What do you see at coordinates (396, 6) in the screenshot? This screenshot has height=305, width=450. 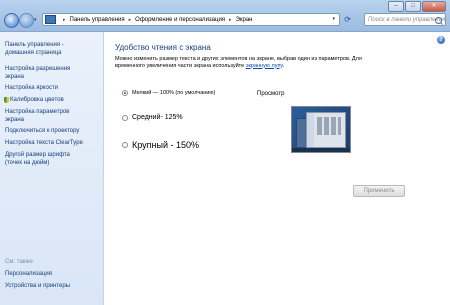 I see `minimize-button: –` at bounding box center [396, 6].